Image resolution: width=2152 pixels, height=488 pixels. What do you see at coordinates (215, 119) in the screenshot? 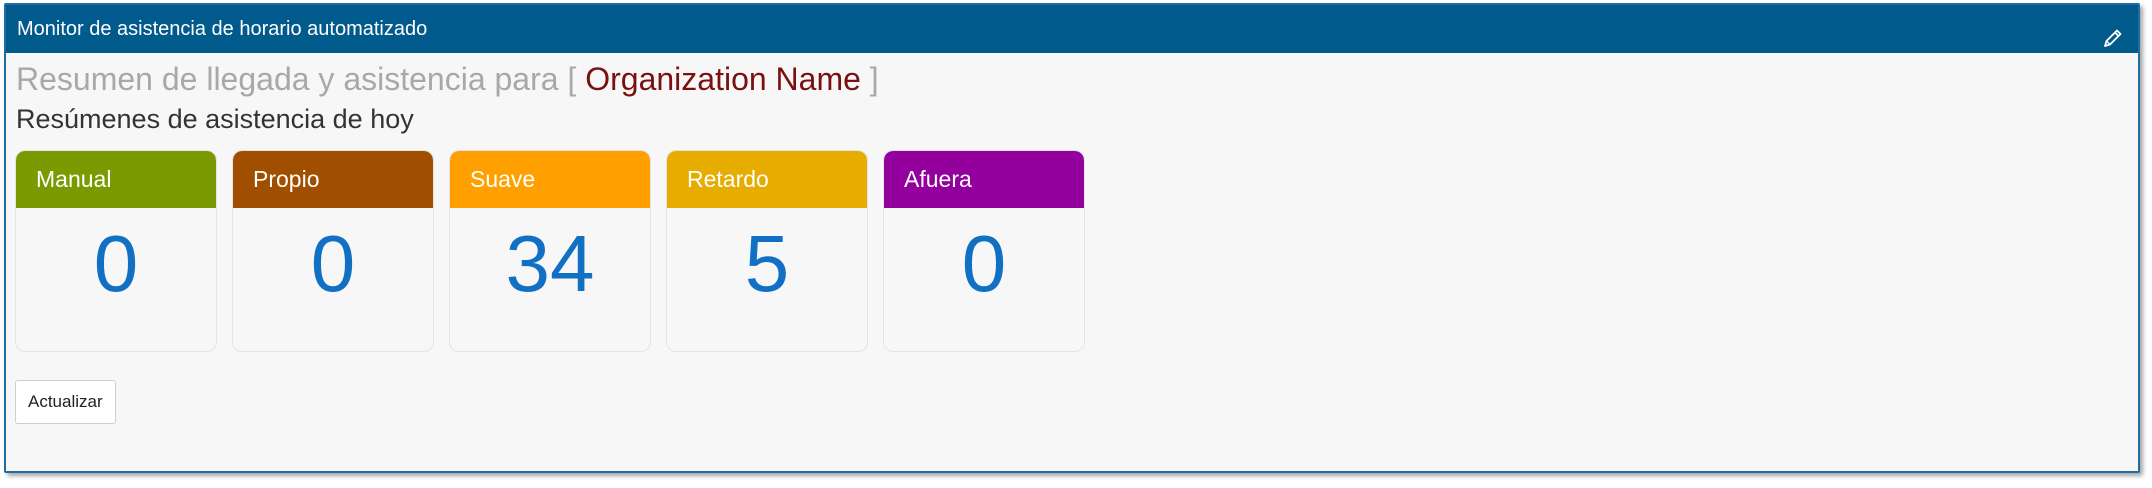
I see `summary-subheading: Resúmenes de asistencia de hoy` at bounding box center [215, 119].